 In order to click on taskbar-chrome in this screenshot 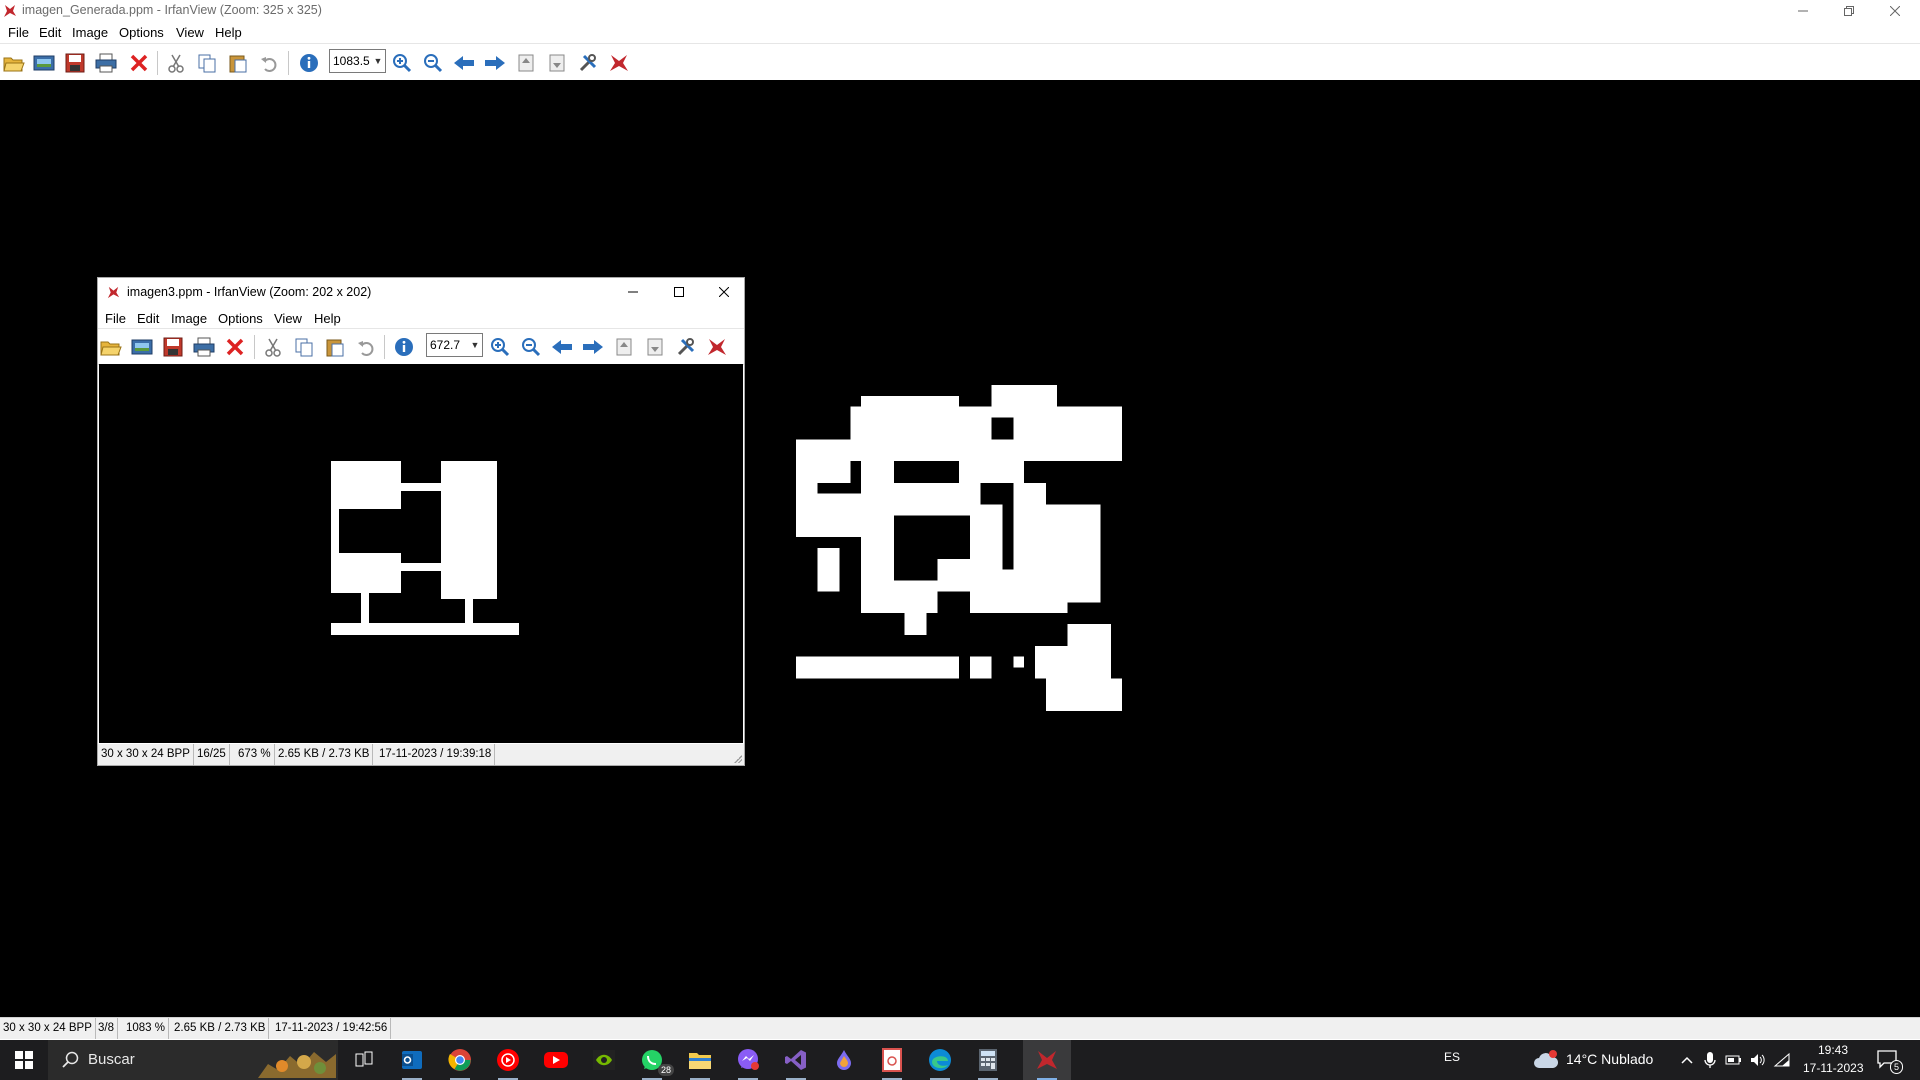, I will do `click(460, 1060)`.